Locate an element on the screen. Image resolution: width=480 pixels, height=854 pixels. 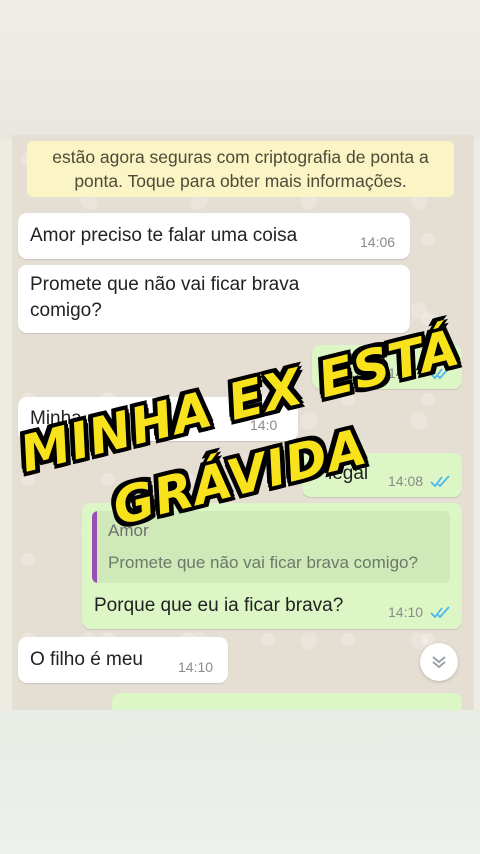
message-time: 14:06 is located at coordinates (378, 242).